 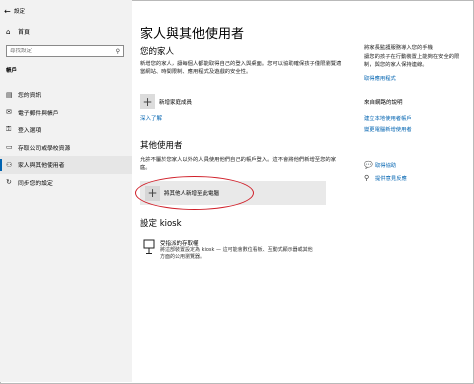 What do you see at coordinates (44, 148) in the screenshot?
I see `sidebar-item-label: 存取公司或學校資源` at bounding box center [44, 148].